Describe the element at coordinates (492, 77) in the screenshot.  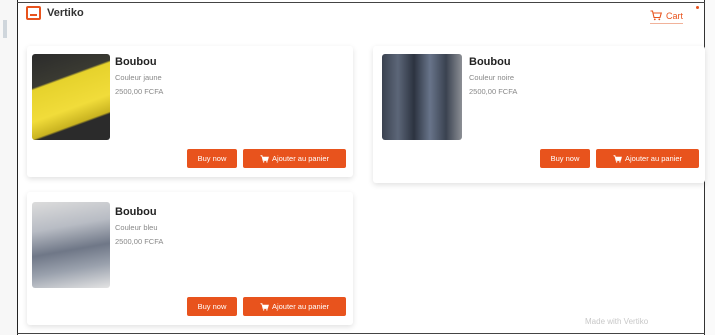
I see `product-description: Couleur noire` at that location.